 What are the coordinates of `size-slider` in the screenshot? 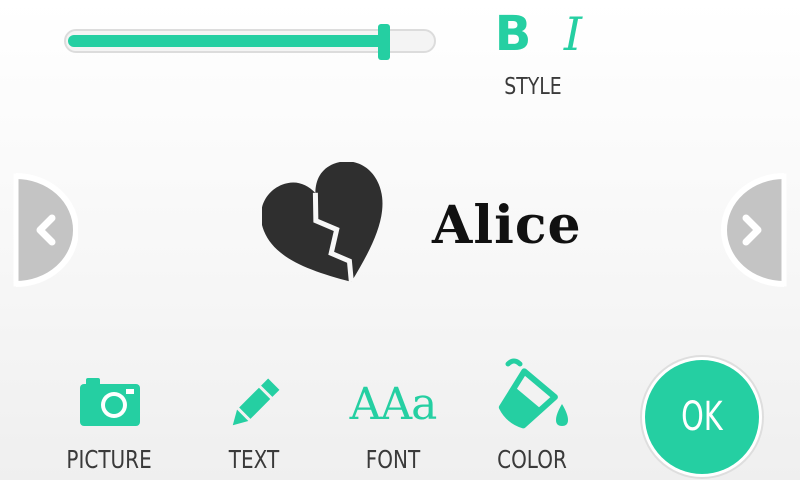 It's located at (251, 43).